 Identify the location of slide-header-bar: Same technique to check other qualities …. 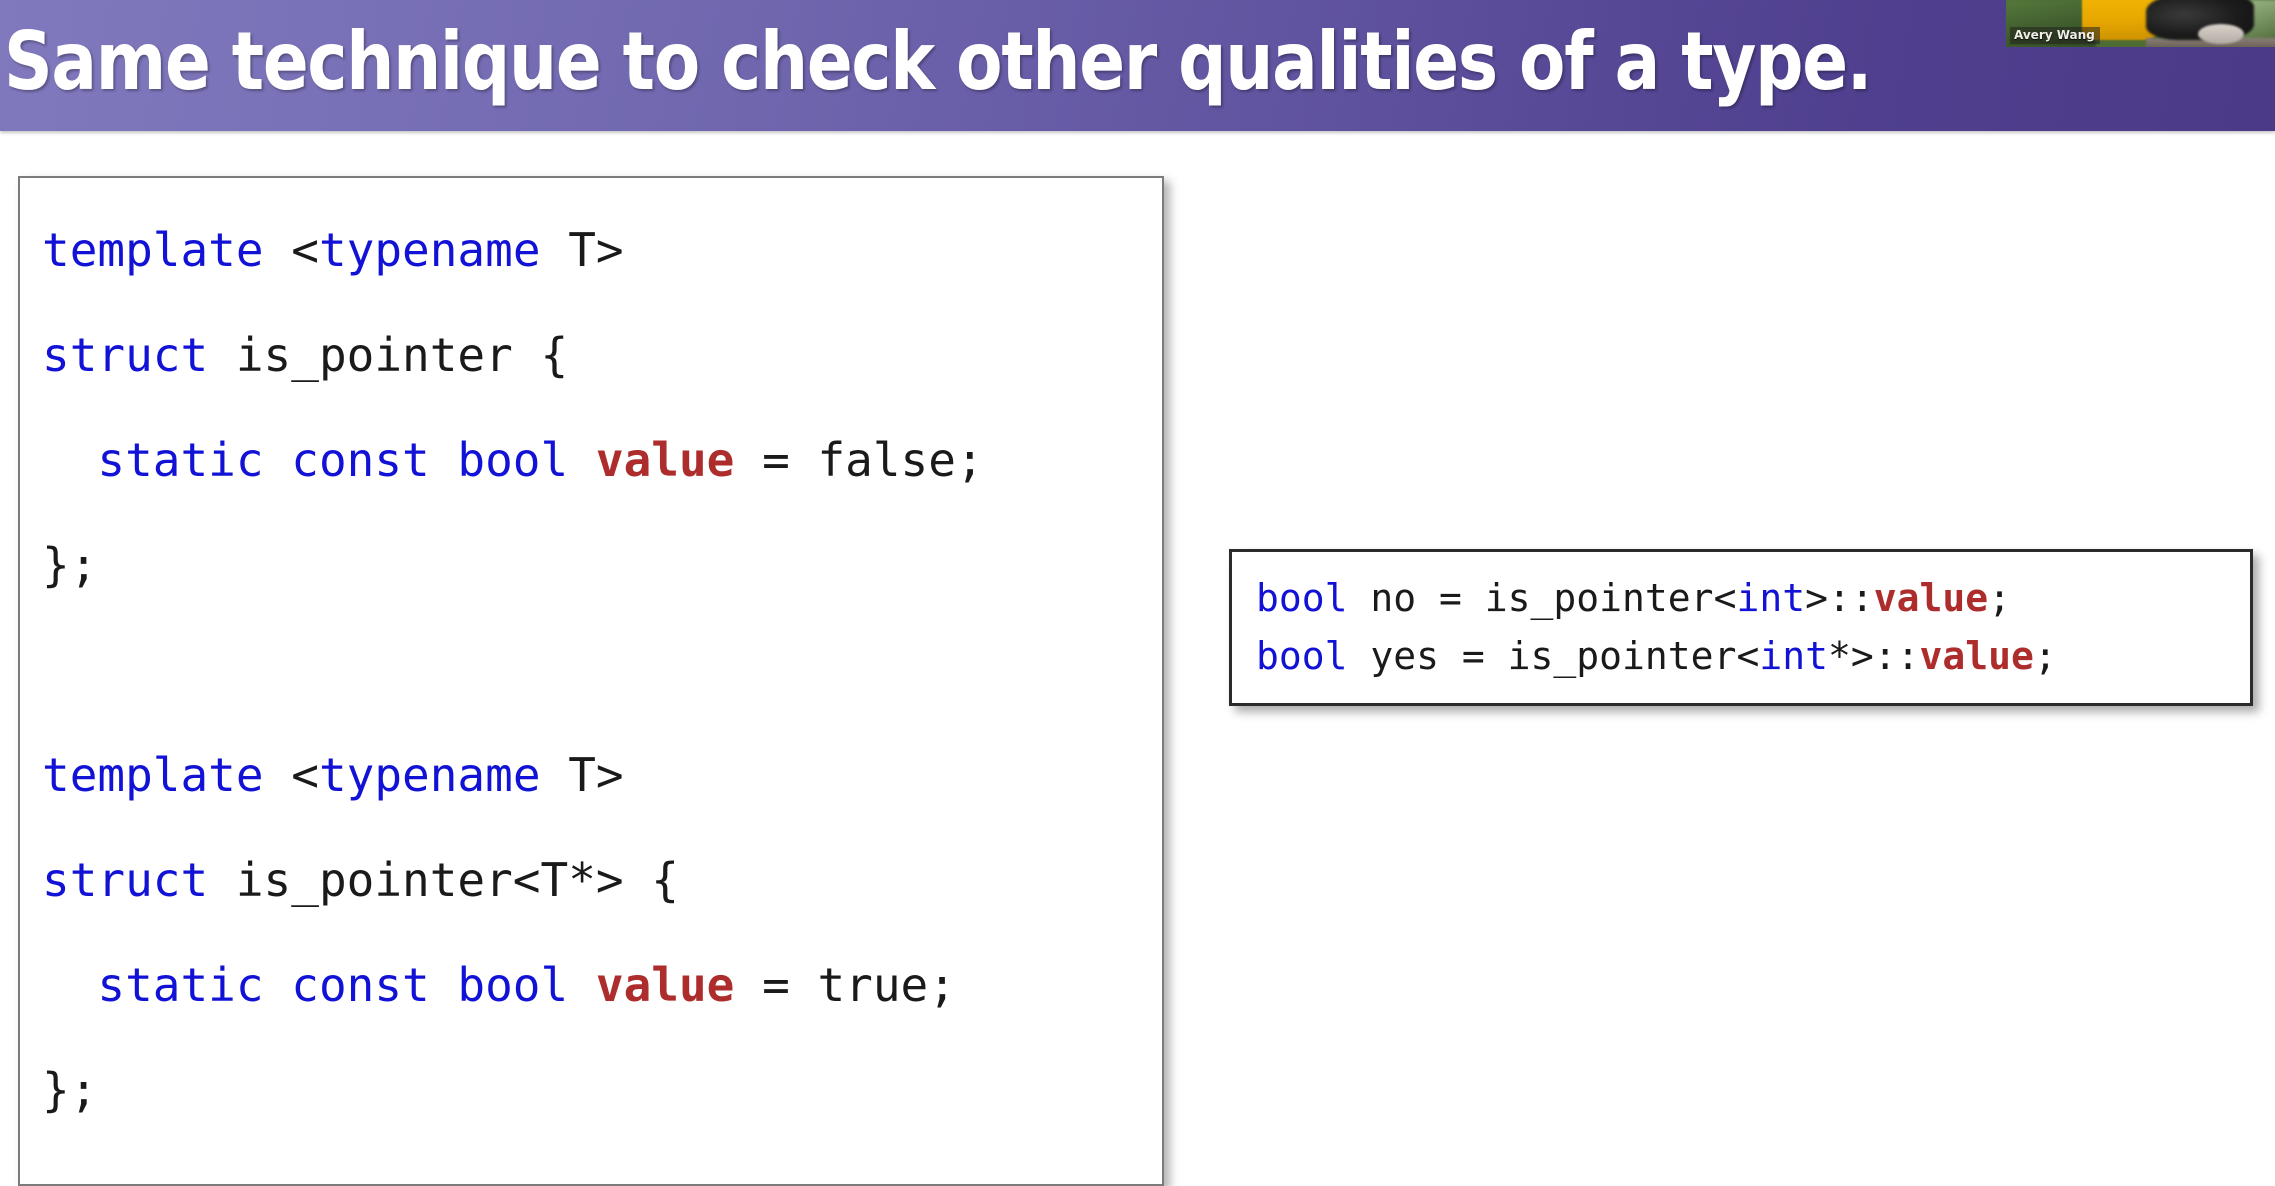
(1137, 65).